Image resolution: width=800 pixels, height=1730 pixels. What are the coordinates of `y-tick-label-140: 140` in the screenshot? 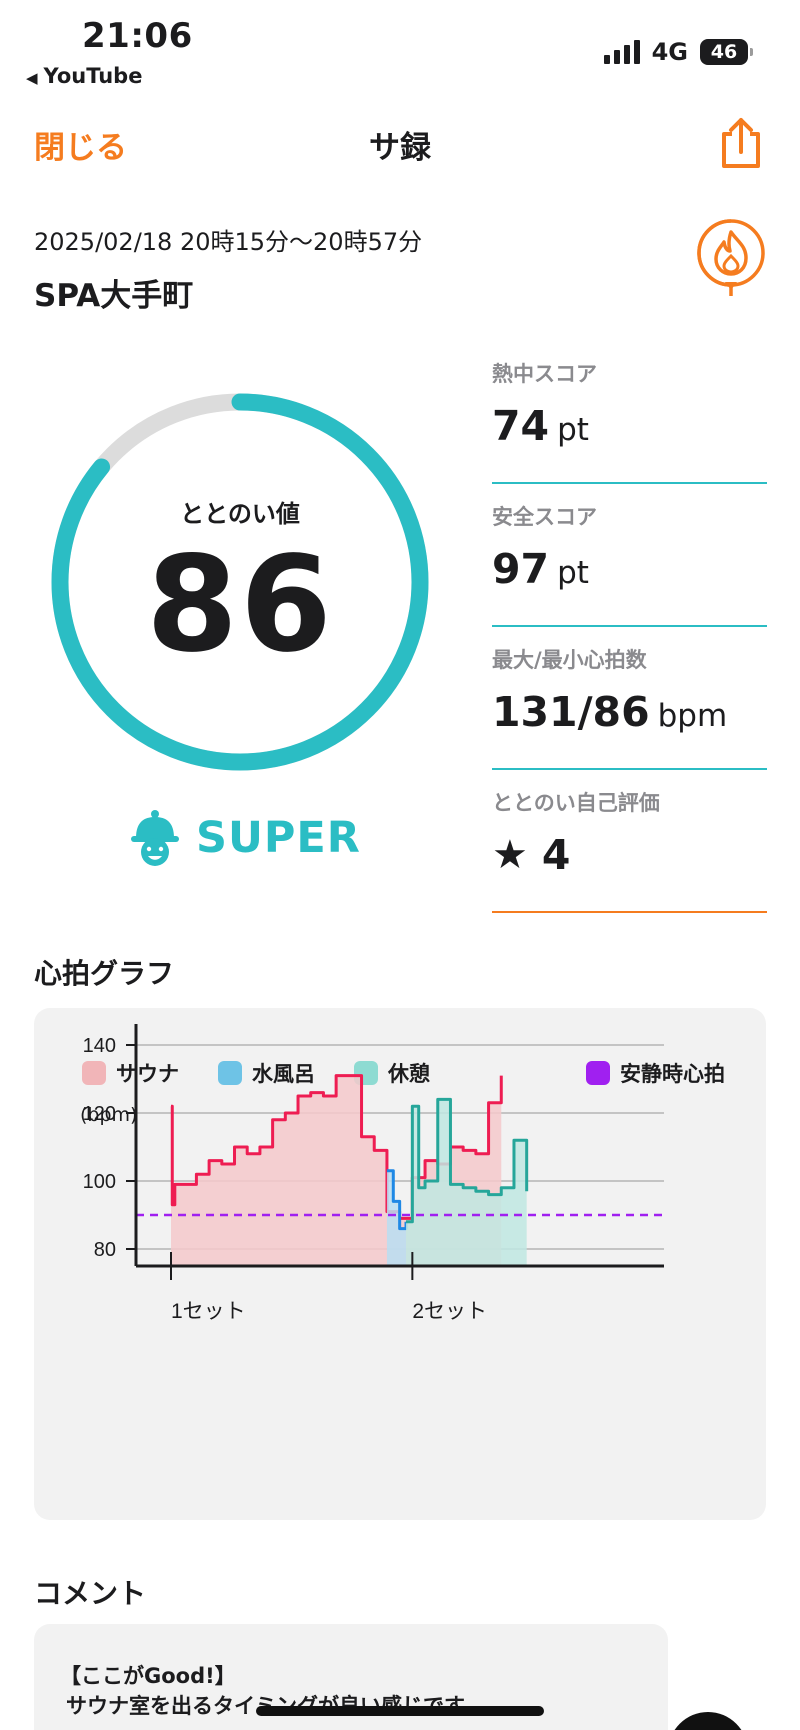 It's located at (99, 1046).